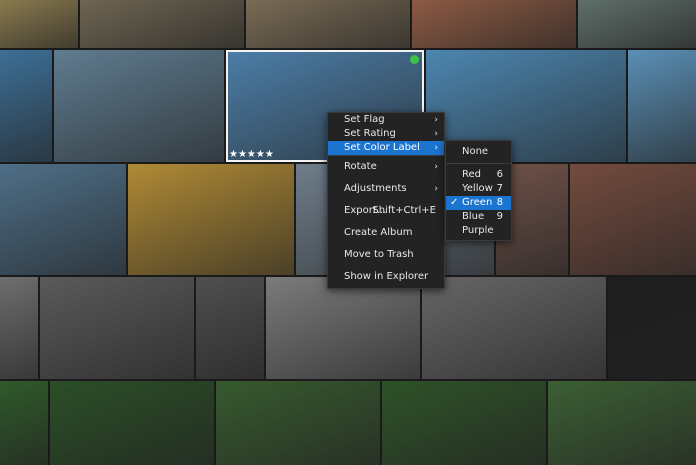 This screenshot has height=465, width=696. Describe the element at coordinates (473, 216) in the screenshot. I see `menu-item-label: Blue` at that location.